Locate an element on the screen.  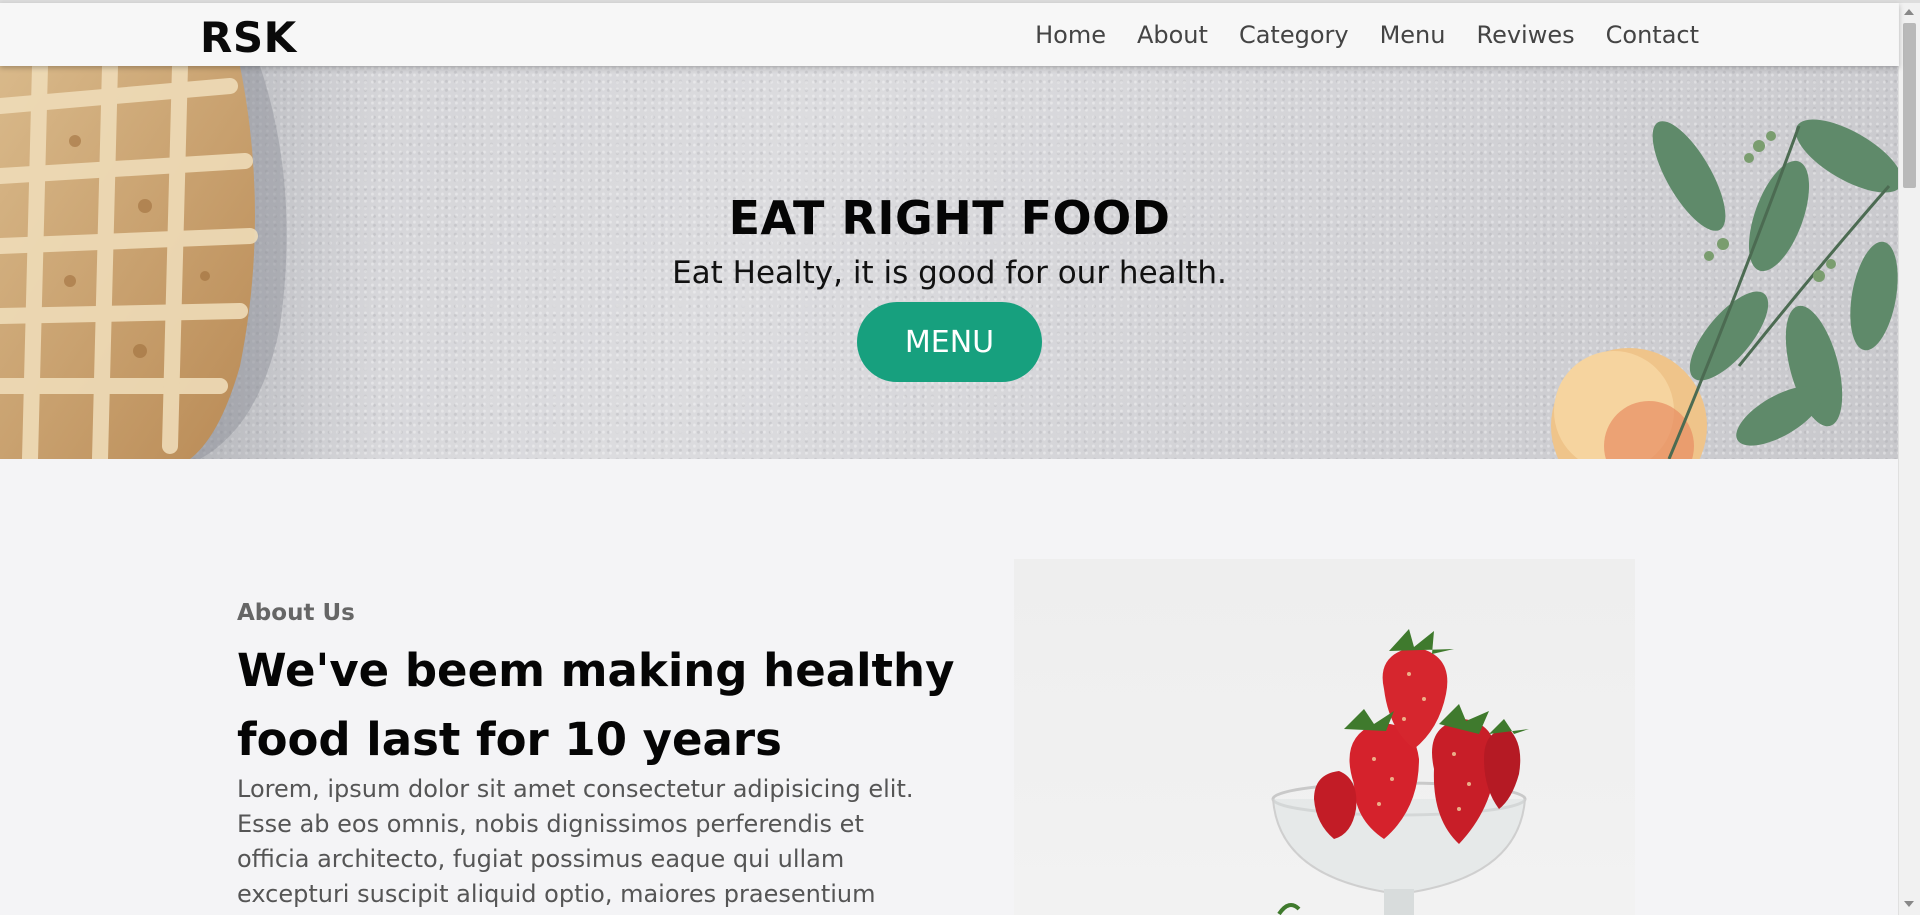
hero-subtitle: Eat Healty, it is good for our health. is located at coordinates (949, 273).